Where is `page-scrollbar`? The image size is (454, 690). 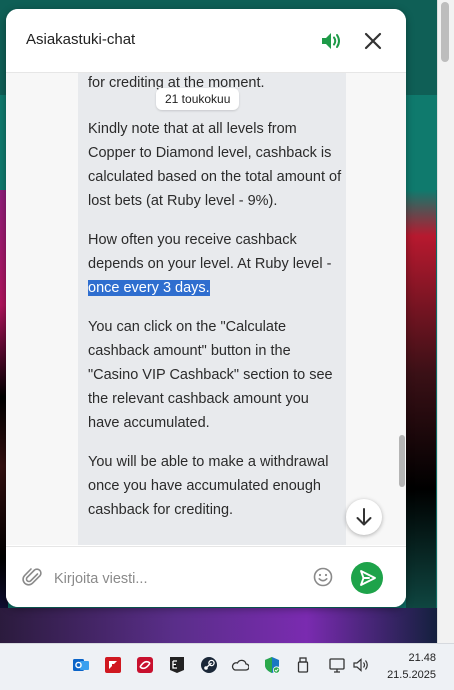 page-scrollbar is located at coordinates (445, 321).